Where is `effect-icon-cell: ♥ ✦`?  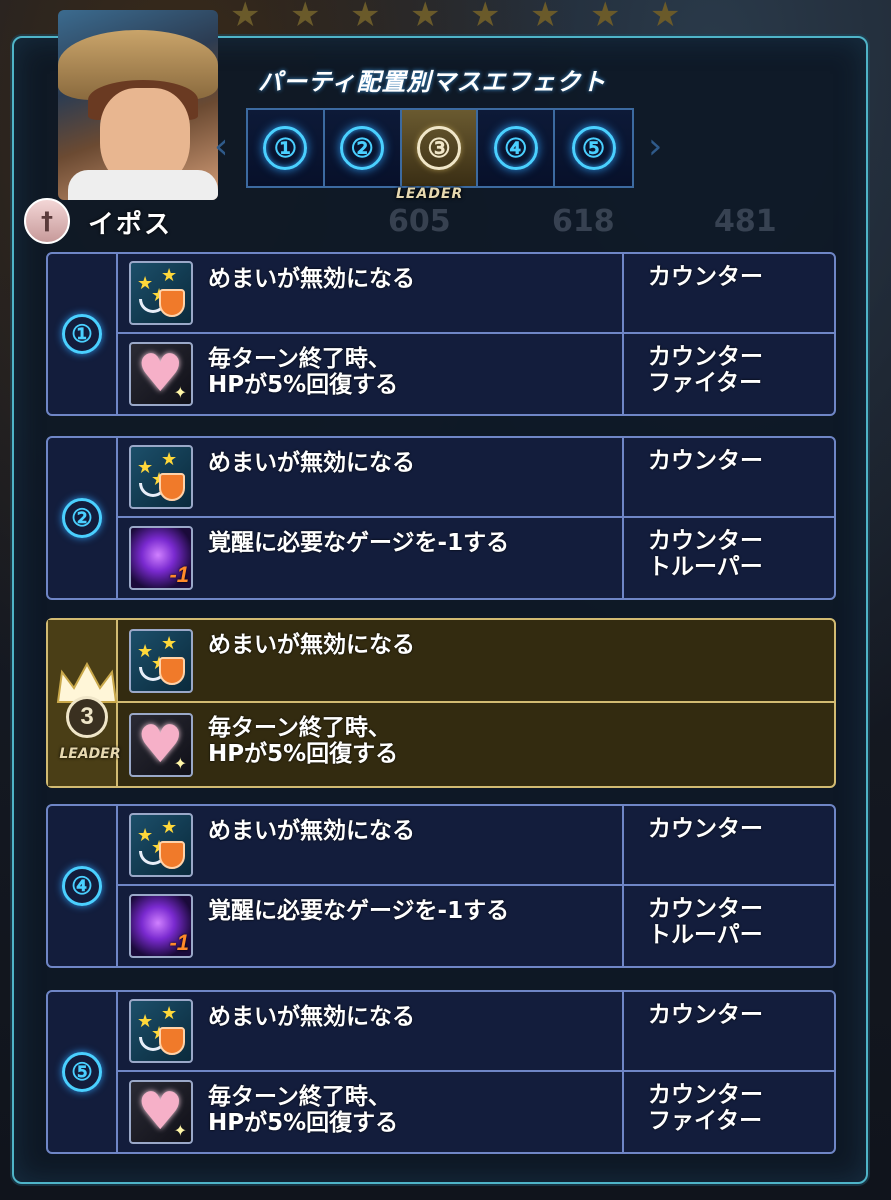 effect-icon-cell: ♥ ✦ is located at coordinates (161, 744).